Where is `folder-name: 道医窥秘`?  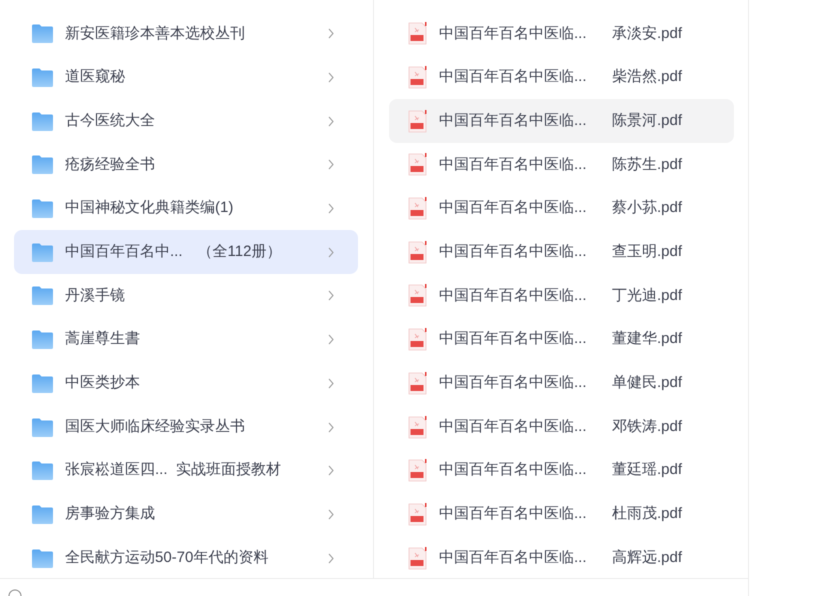
folder-name: 道医窥秘 is located at coordinates (95, 77).